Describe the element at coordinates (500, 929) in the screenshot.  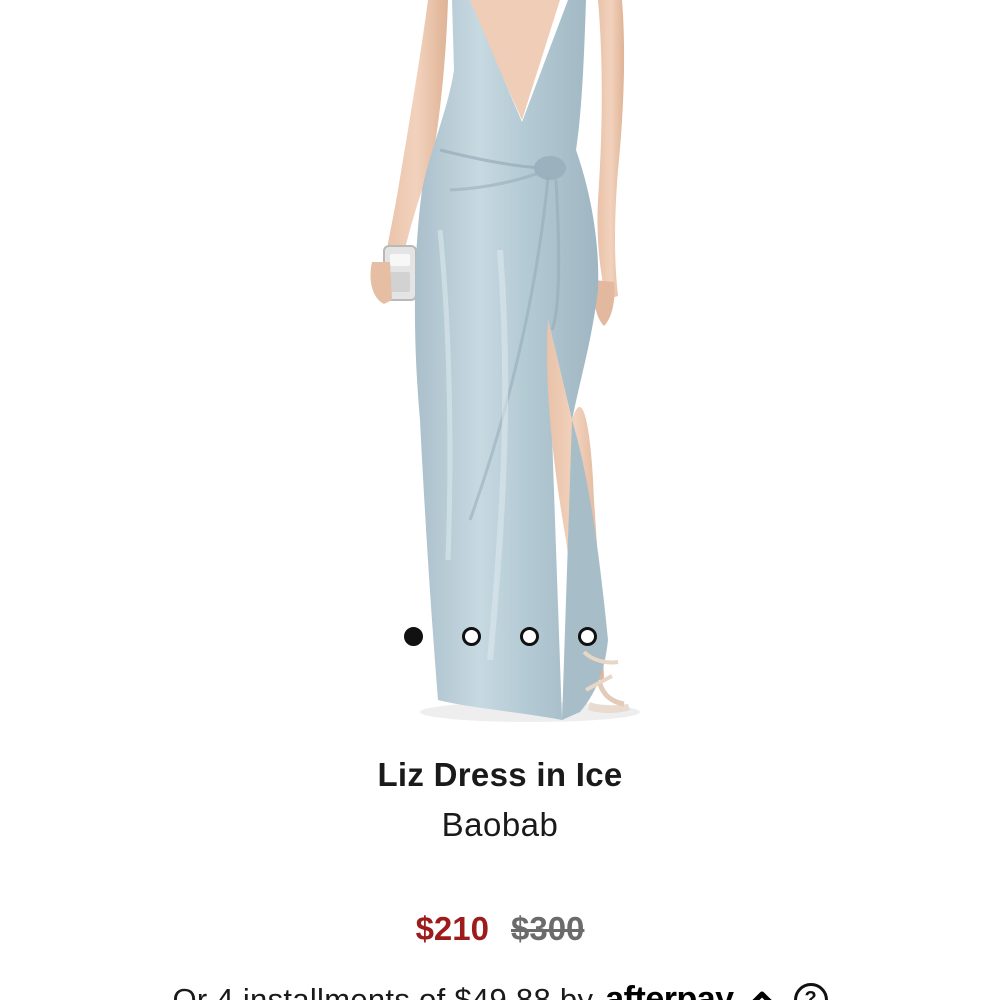
I see `price-row: $210 $300` at that location.